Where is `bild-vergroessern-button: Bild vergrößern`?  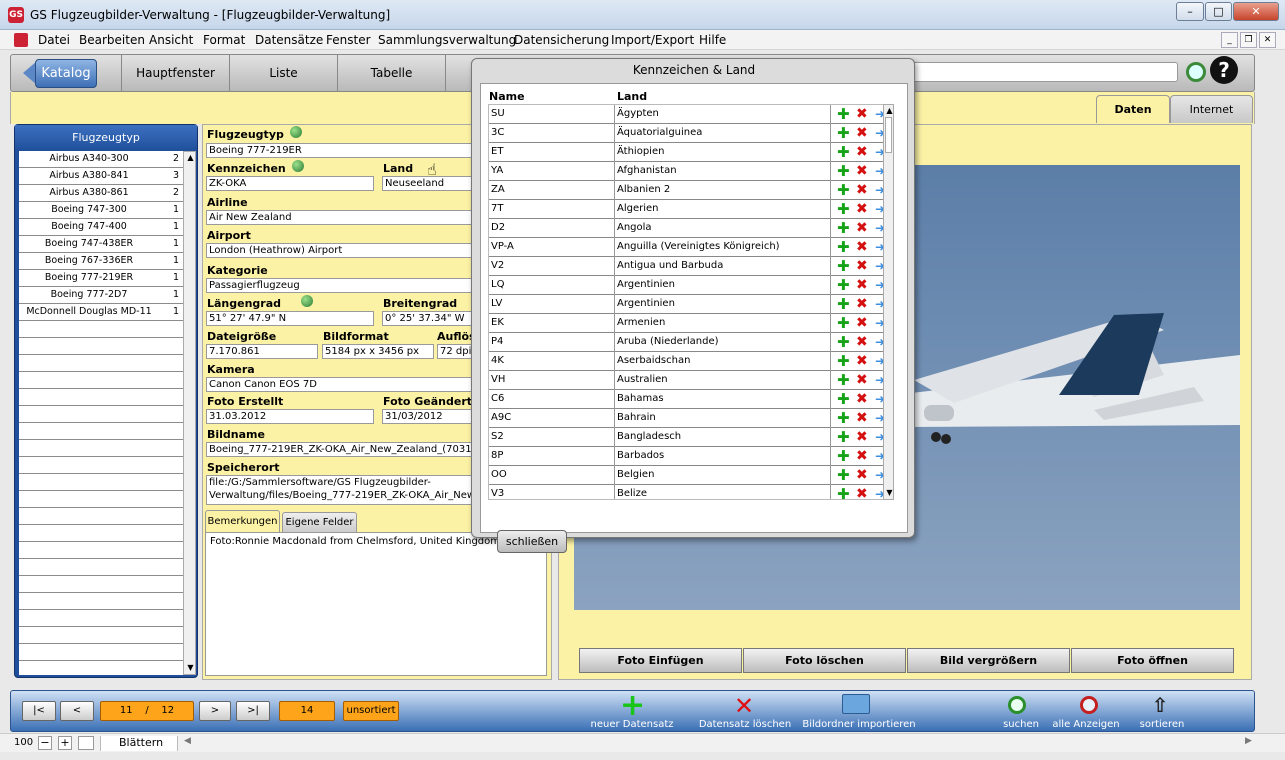
bild-vergroessern-button: Bild vergrößern is located at coordinates (988, 660).